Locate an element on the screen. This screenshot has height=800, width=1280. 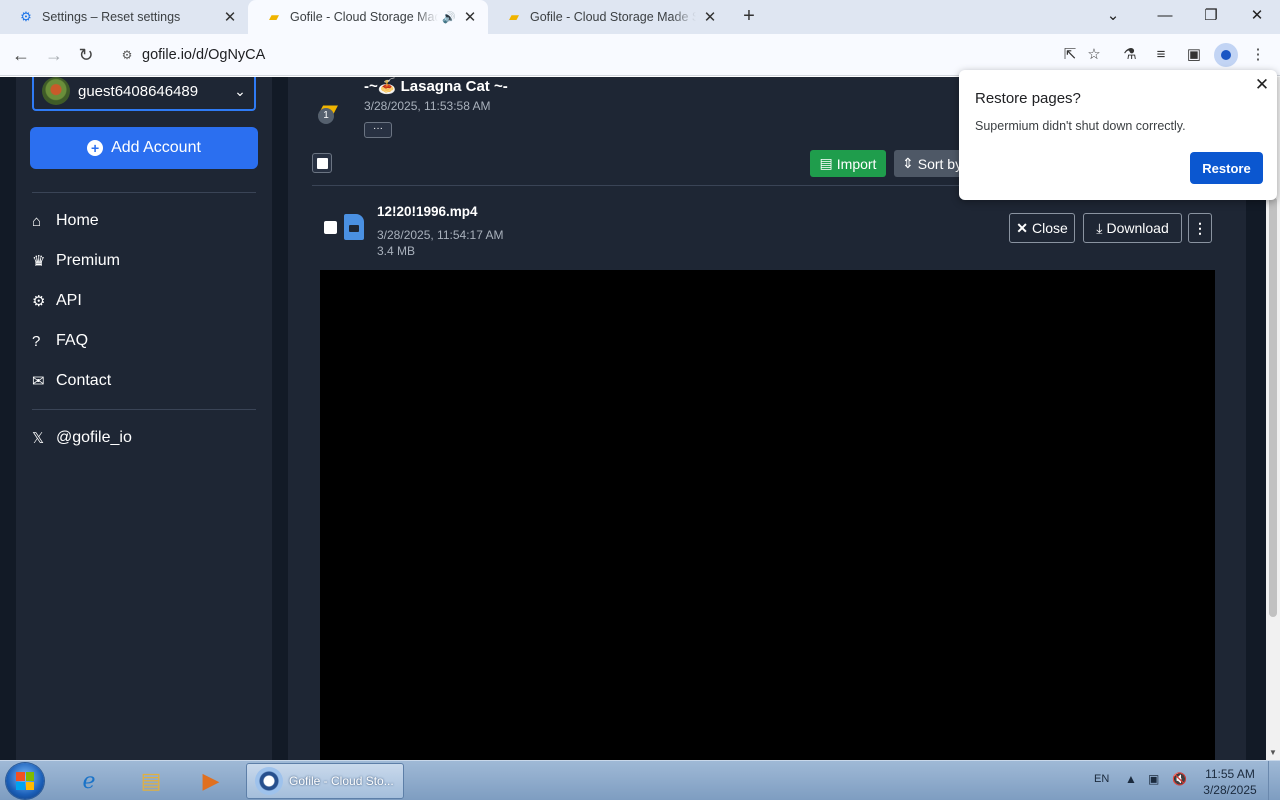
reload-icon: ↻ is located at coordinates (86, 55).